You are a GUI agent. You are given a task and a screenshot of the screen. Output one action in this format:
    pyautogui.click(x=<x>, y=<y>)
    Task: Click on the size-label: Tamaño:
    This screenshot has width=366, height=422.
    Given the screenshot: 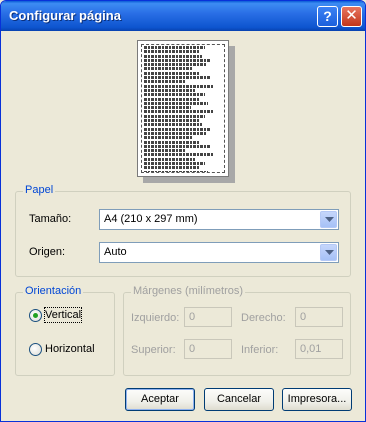 What is the action you would take?
    pyautogui.click(x=50, y=219)
    